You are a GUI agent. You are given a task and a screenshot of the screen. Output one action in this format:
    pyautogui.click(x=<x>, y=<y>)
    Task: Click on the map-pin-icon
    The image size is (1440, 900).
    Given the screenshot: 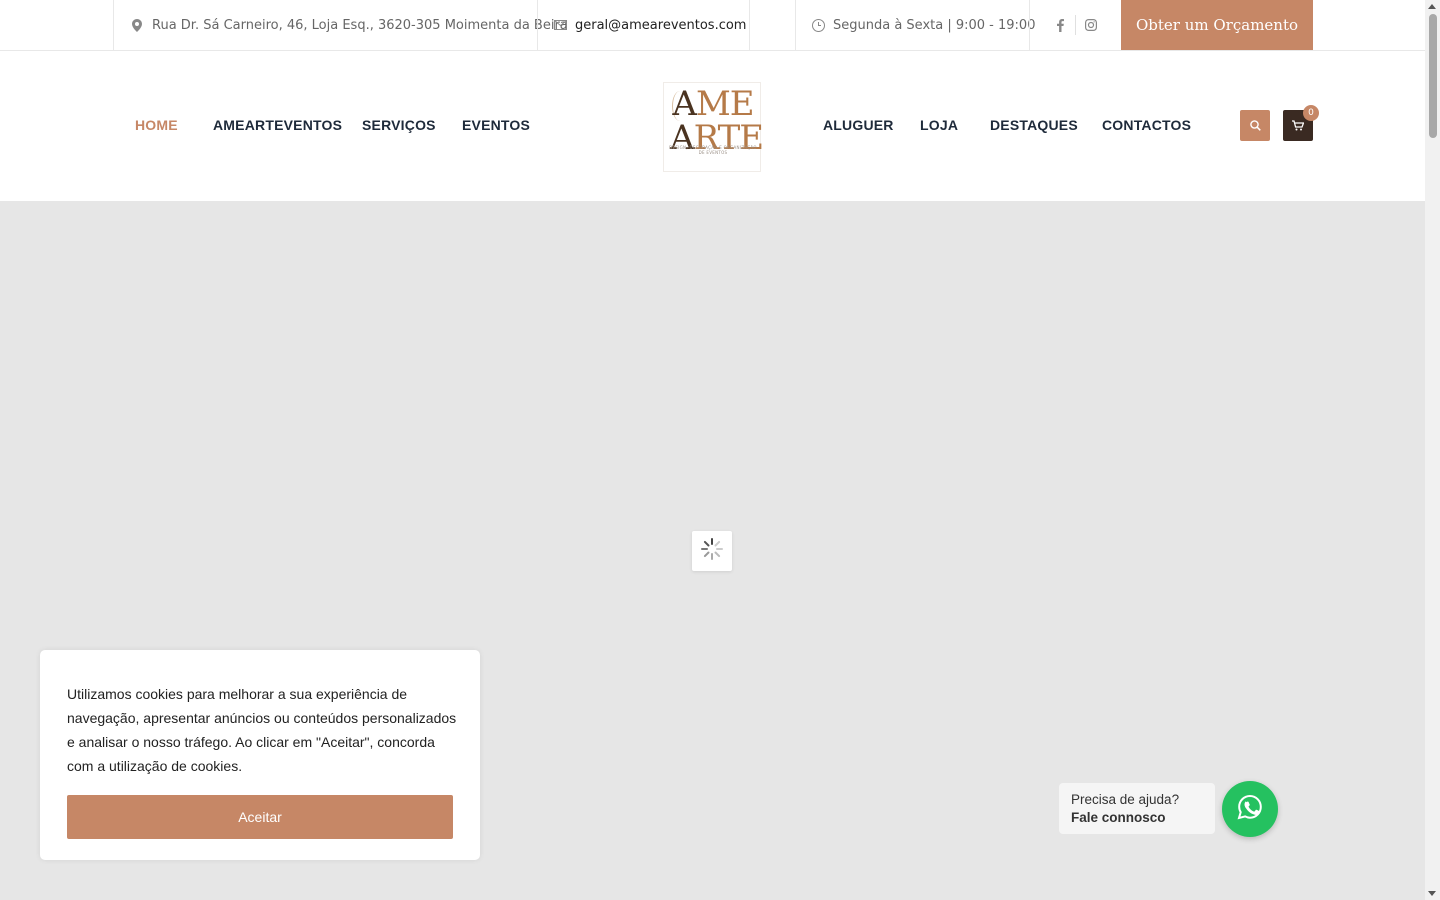 What is the action you would take?
    pyautogui.click(x=137, y=25)
    